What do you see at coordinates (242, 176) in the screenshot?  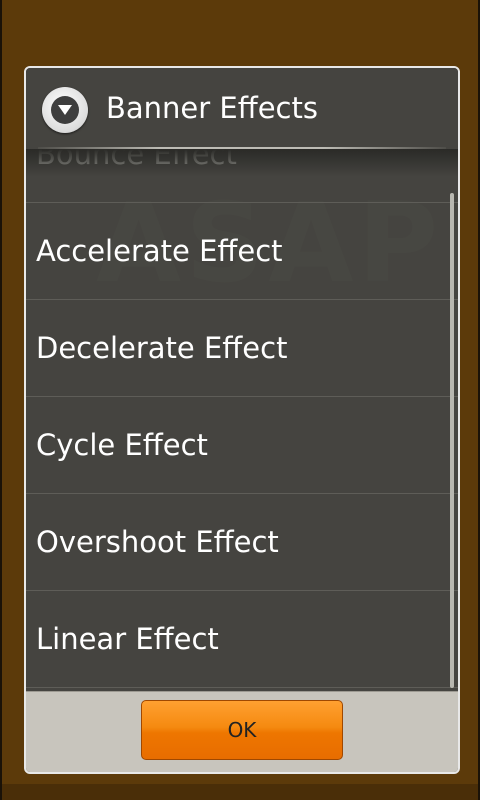 I see `list-item-bounce-effect: Bounce Effect` at bounding box center [242, 176].